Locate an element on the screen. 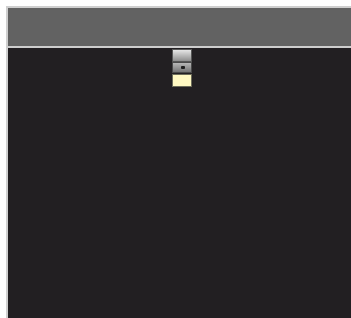  sprite-middle-segment is located at coordinates (182, 67).